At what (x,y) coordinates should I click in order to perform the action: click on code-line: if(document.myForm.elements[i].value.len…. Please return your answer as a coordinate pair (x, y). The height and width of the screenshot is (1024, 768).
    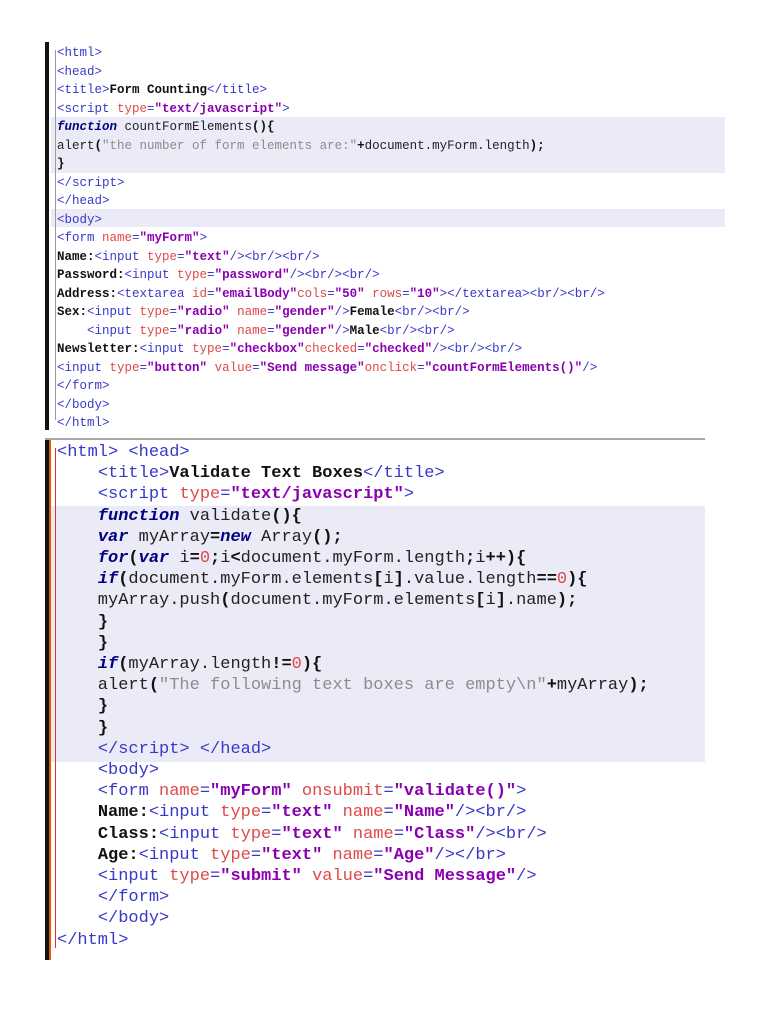
    Looking at the image, I should click on (322, 579).